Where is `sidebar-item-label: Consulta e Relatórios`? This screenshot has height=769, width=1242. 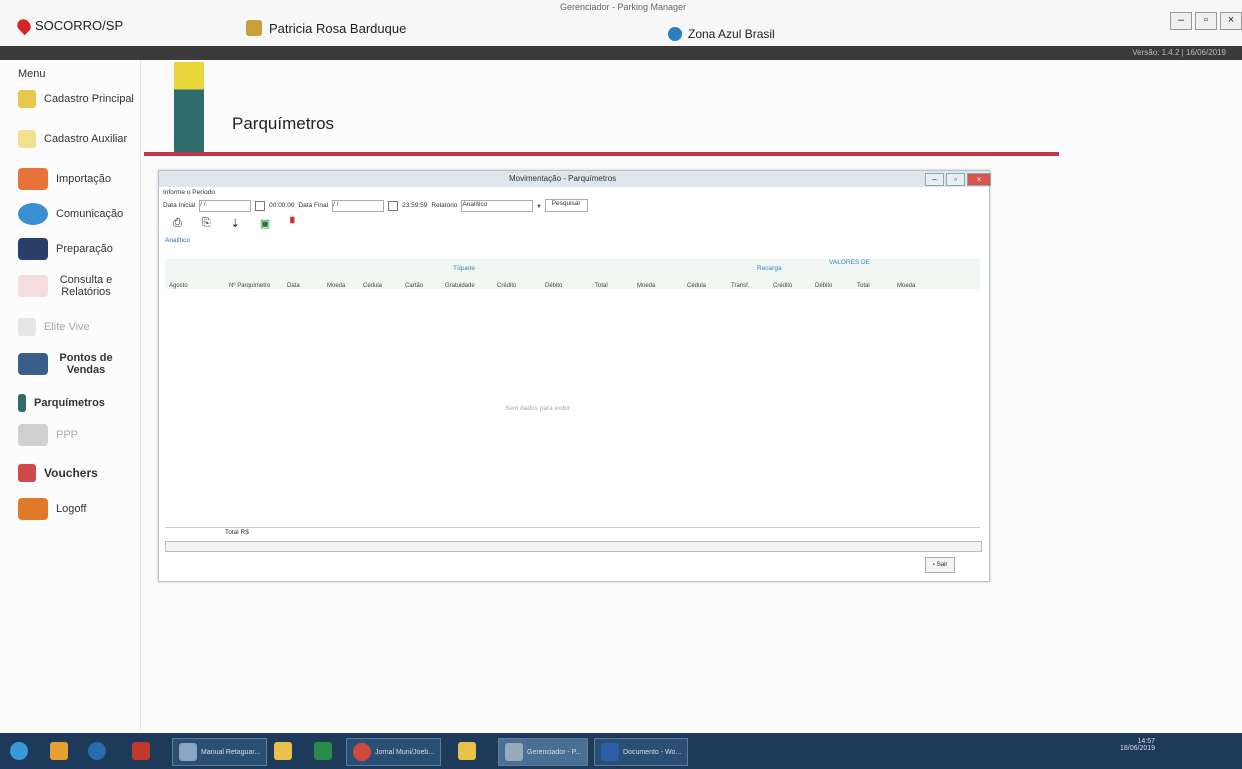 sidebar-item-label: Consulta e Relatórios is located at coordinates (86, 286).